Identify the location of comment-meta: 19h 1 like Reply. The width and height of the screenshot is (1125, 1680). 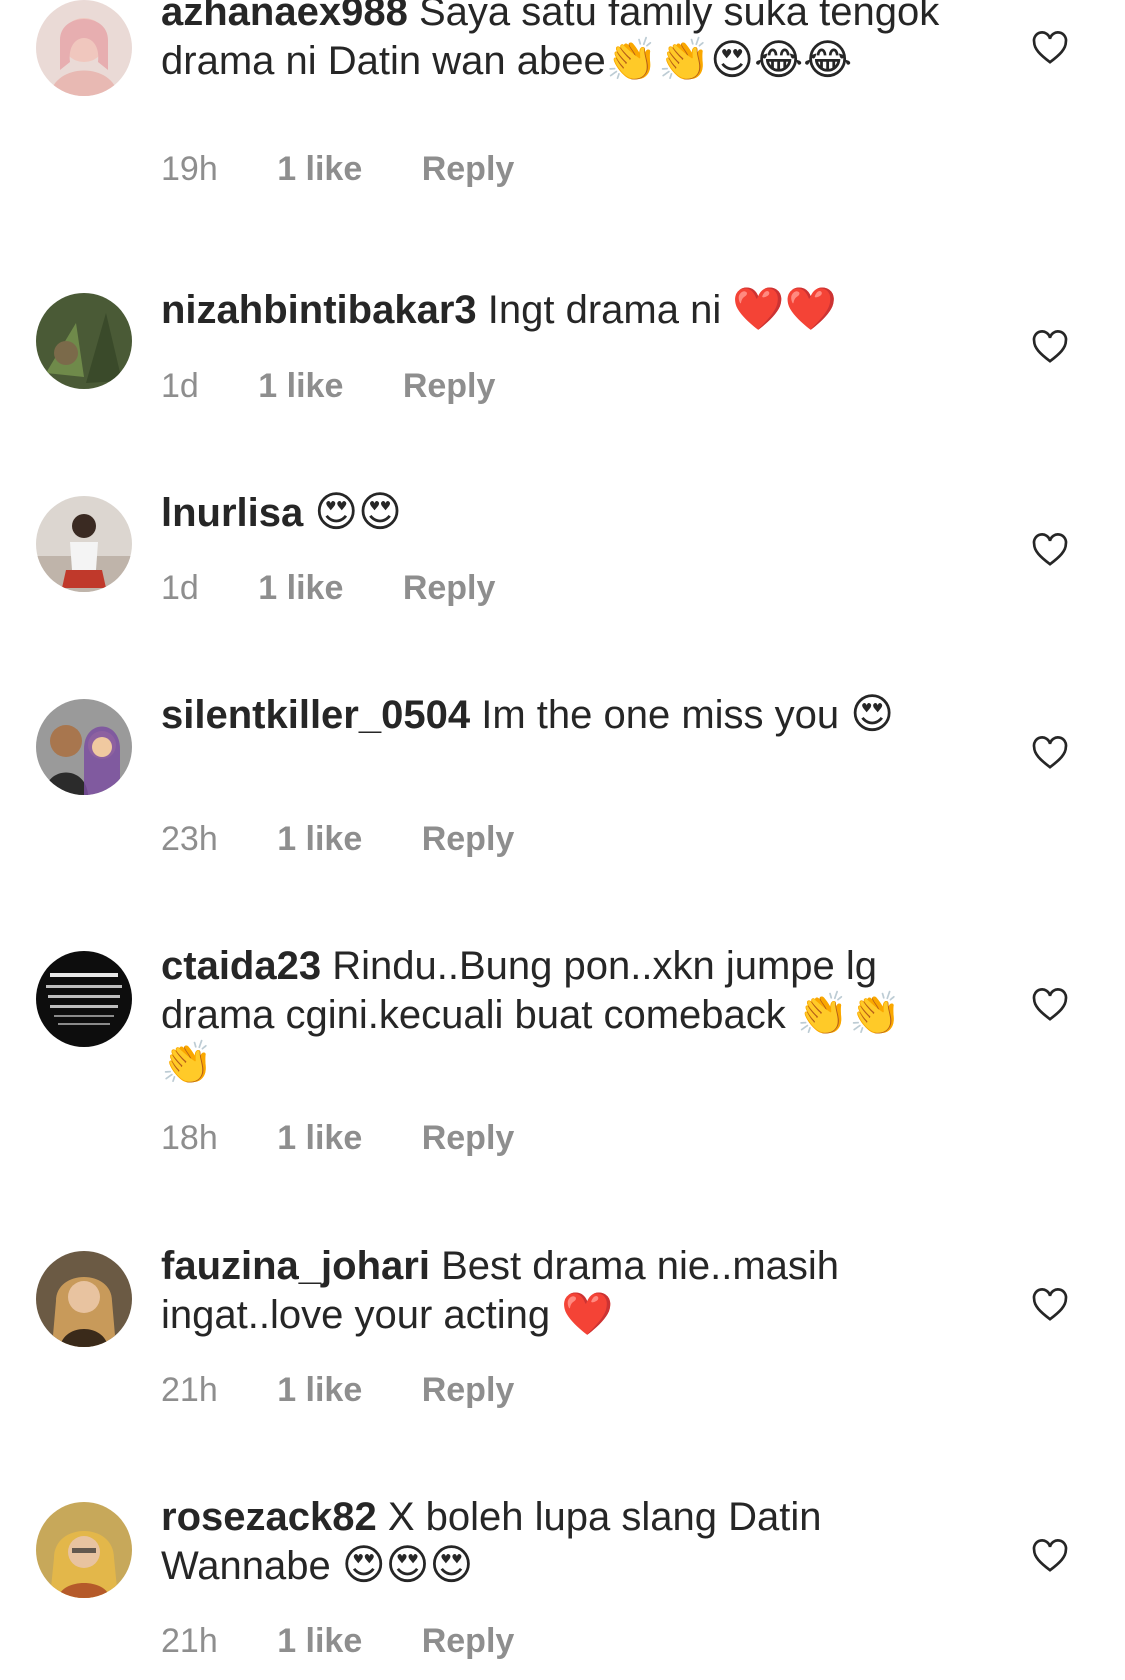
(337, 169).